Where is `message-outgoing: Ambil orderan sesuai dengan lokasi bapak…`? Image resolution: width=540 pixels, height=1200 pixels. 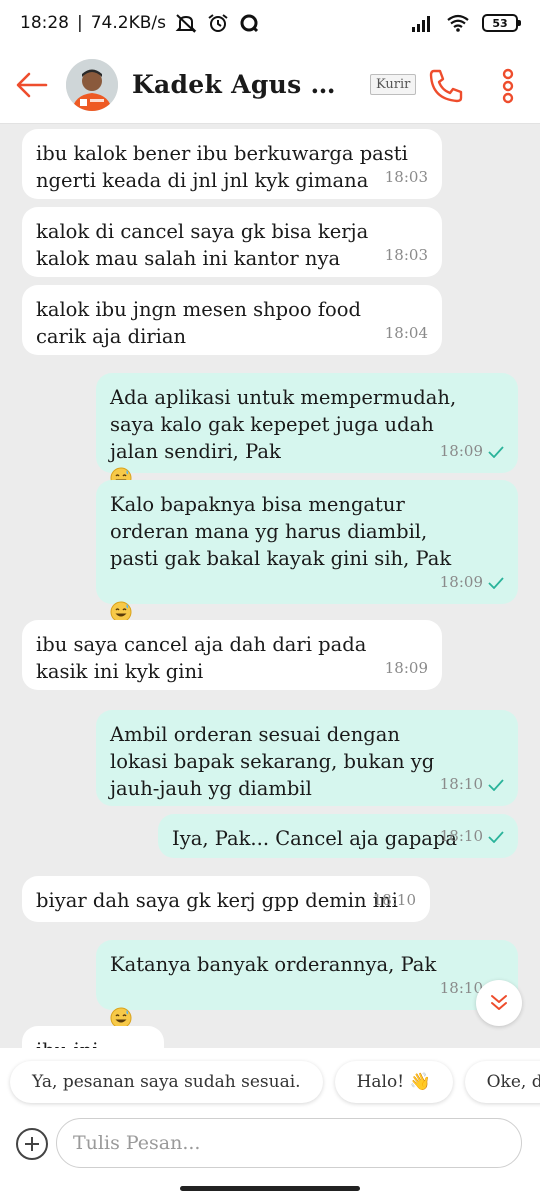 message-outgoing: Ambil orderan sesuai dengan lokasi bapak… is located at coordinates (307, 758).